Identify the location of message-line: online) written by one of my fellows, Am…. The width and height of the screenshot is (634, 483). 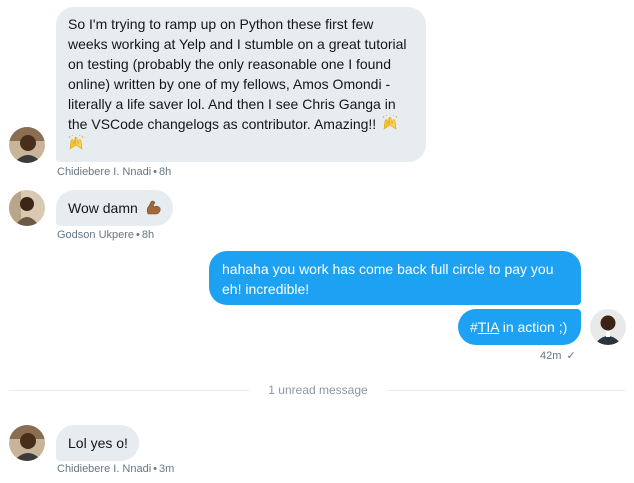
(229, 84).